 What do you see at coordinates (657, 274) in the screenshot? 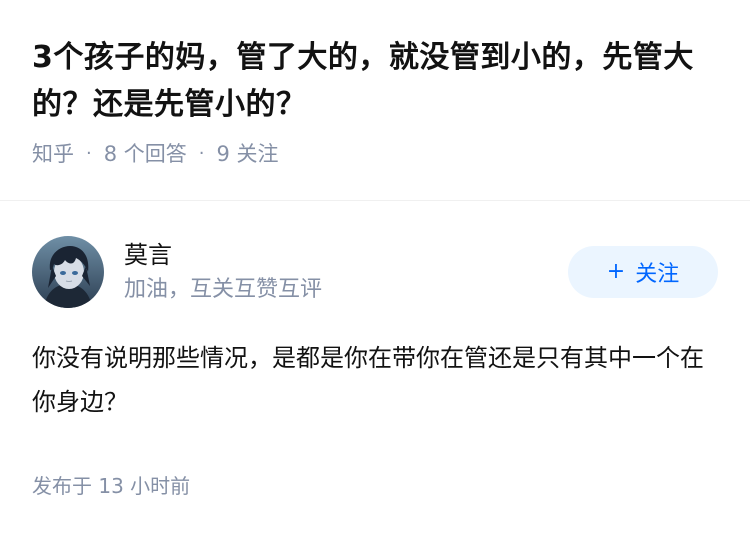
I see `follow-label: 关注` at bounding box center [657, 274].